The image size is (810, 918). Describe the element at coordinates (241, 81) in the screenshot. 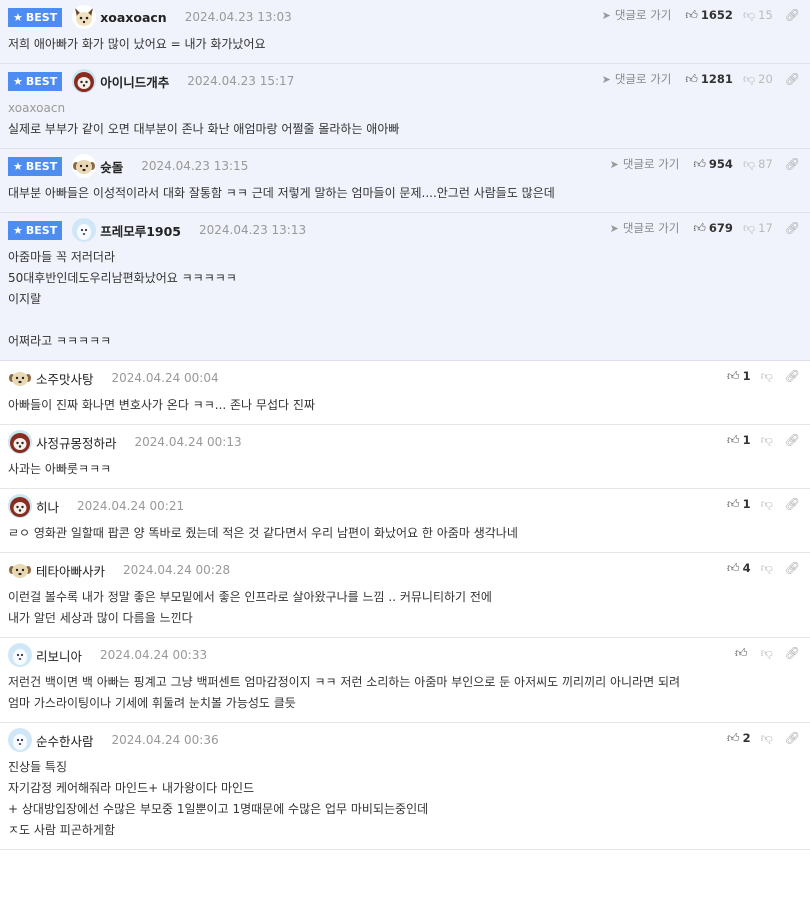

I see `comment-date: 2024.04.23 15:17` at that location.